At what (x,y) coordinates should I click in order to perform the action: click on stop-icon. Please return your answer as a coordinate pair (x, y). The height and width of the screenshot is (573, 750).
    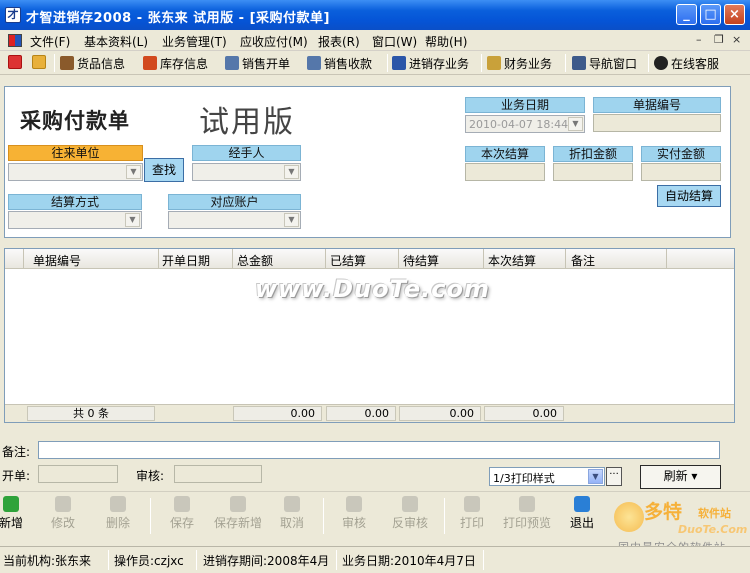
    Looking at the image, I should click on (15, 62).